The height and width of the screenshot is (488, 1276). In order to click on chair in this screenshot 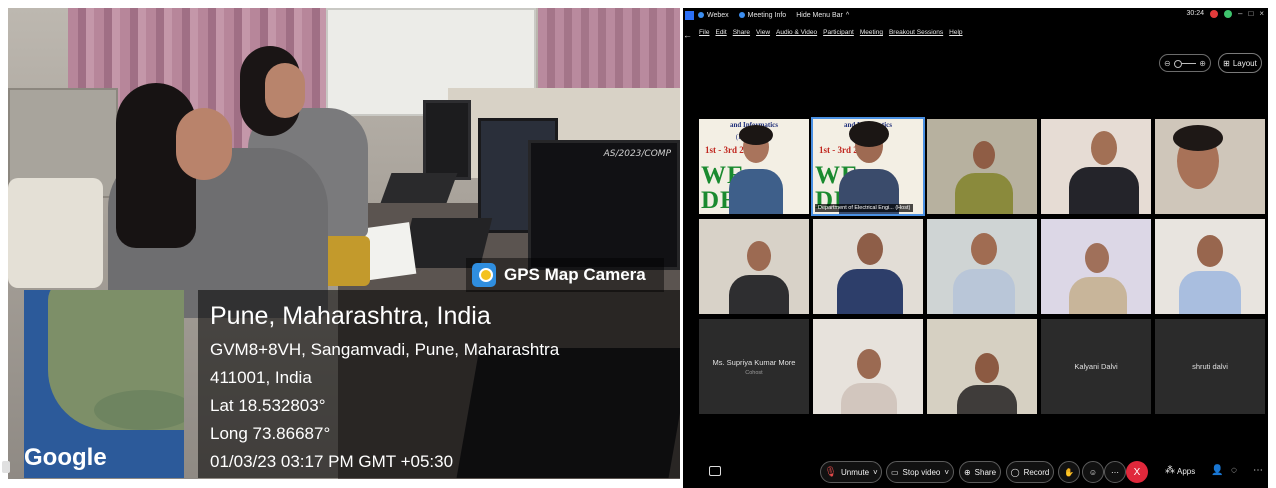, I will do `click(55, 233)`.